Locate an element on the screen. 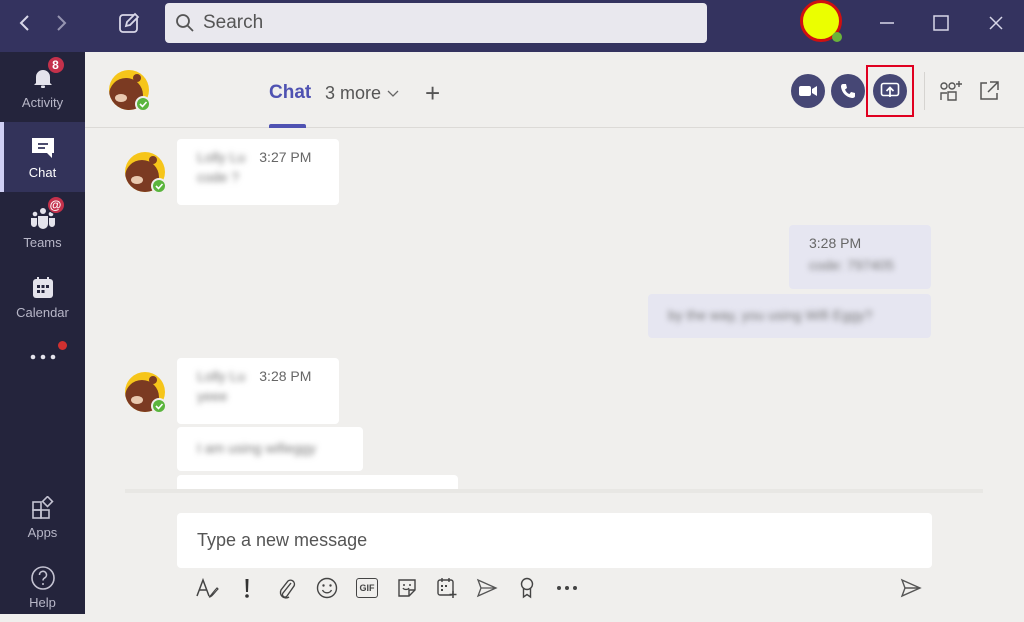 This screenshot has height=622, width=1024. search-icon is located at coordinates (185, 23).